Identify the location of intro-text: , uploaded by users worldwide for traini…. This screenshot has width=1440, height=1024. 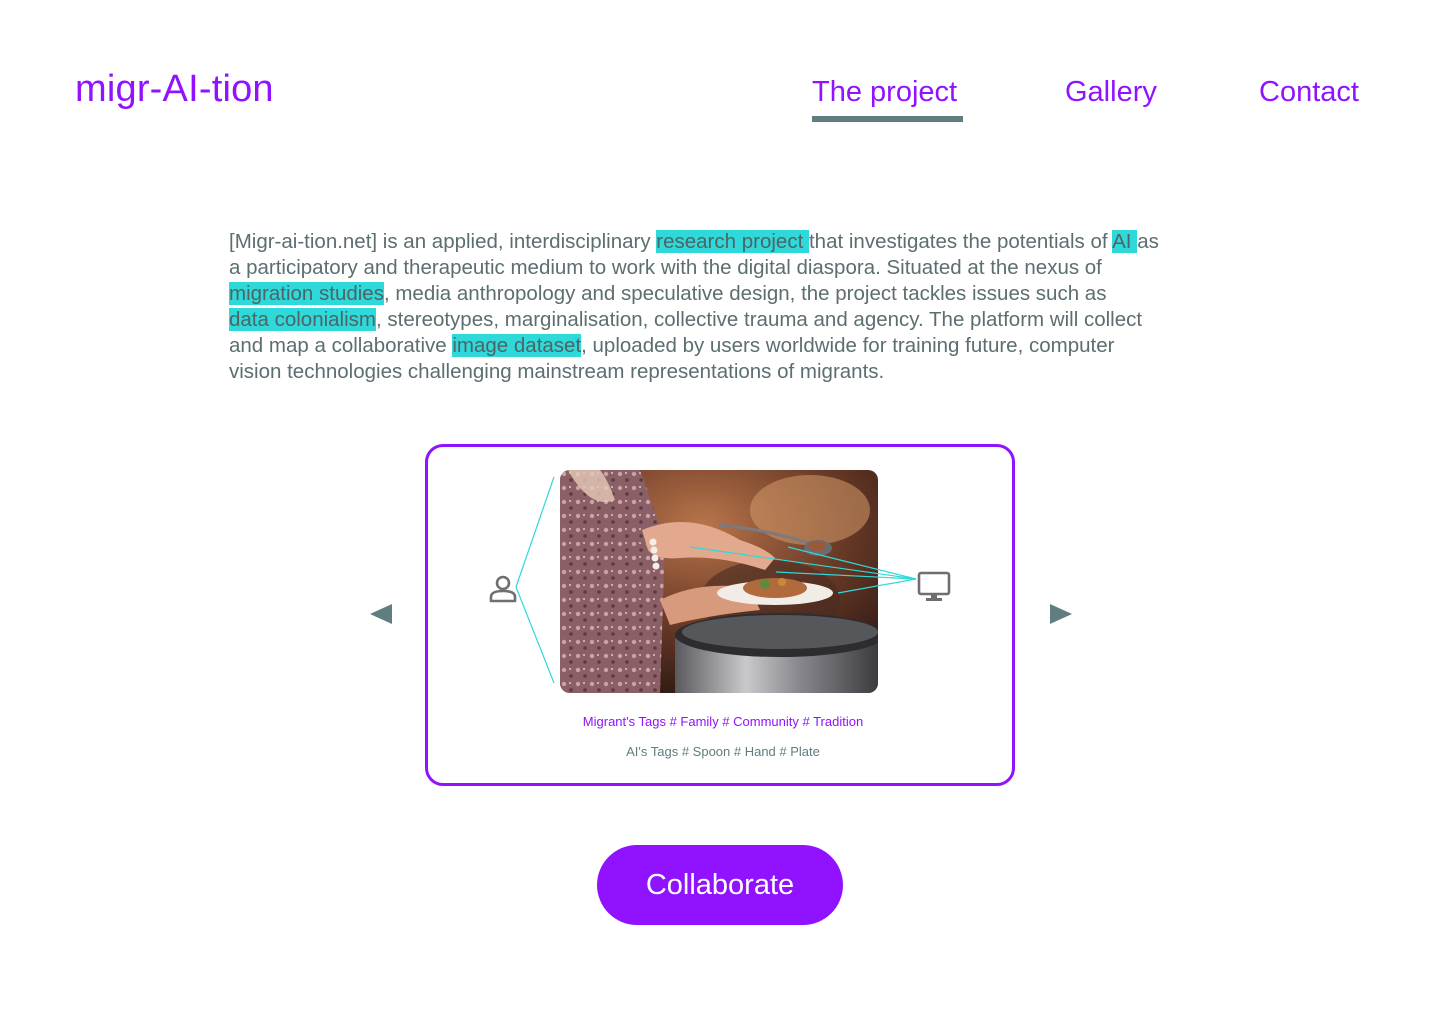
(848, 345).